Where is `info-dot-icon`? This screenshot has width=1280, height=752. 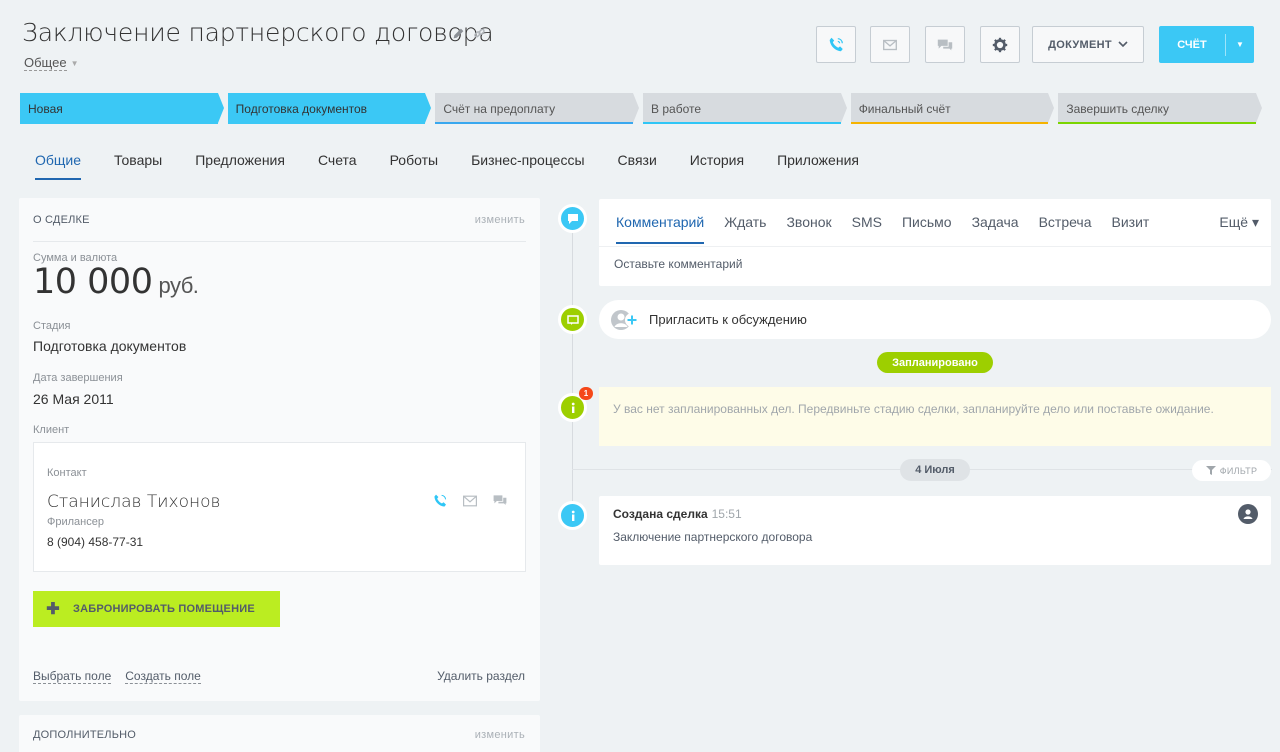
info-dot-icon is located at coordinates (572, 515).